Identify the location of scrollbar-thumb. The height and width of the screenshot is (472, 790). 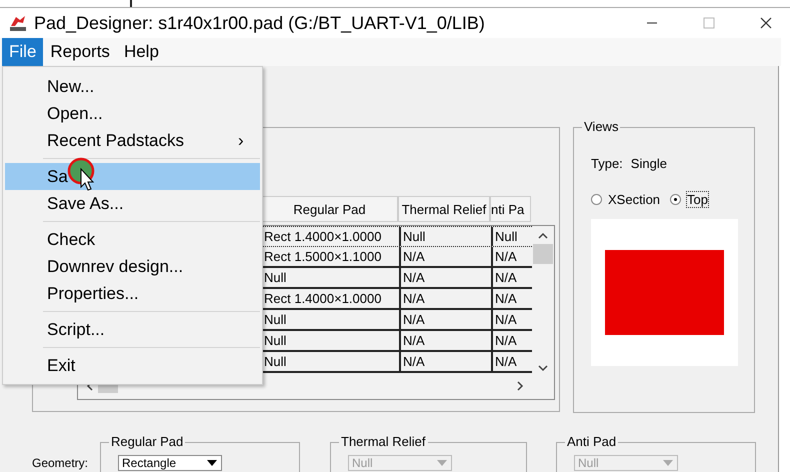
(543, 254).